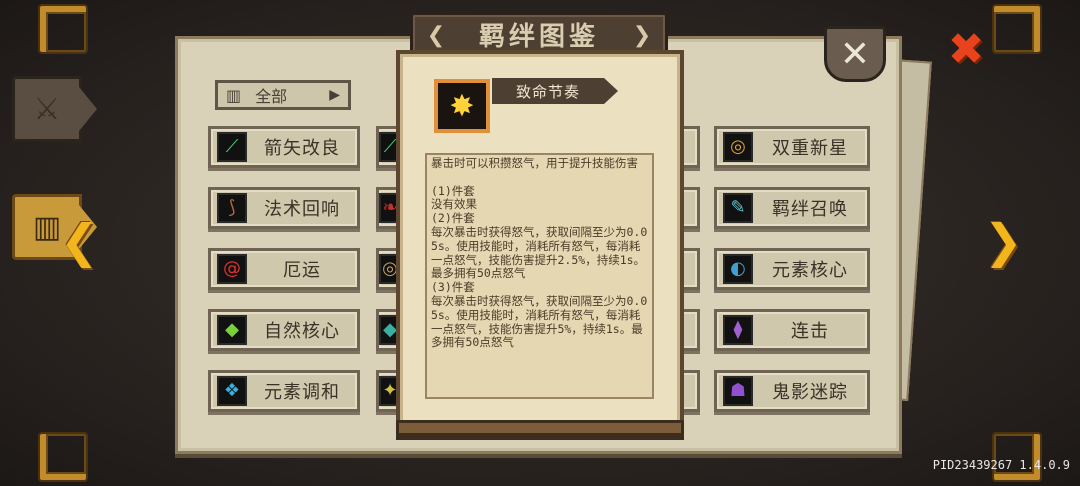 The image size is (1080, 486). I want to click on bond-button-element-core: ◐ 元素核心, so click(792, 269).